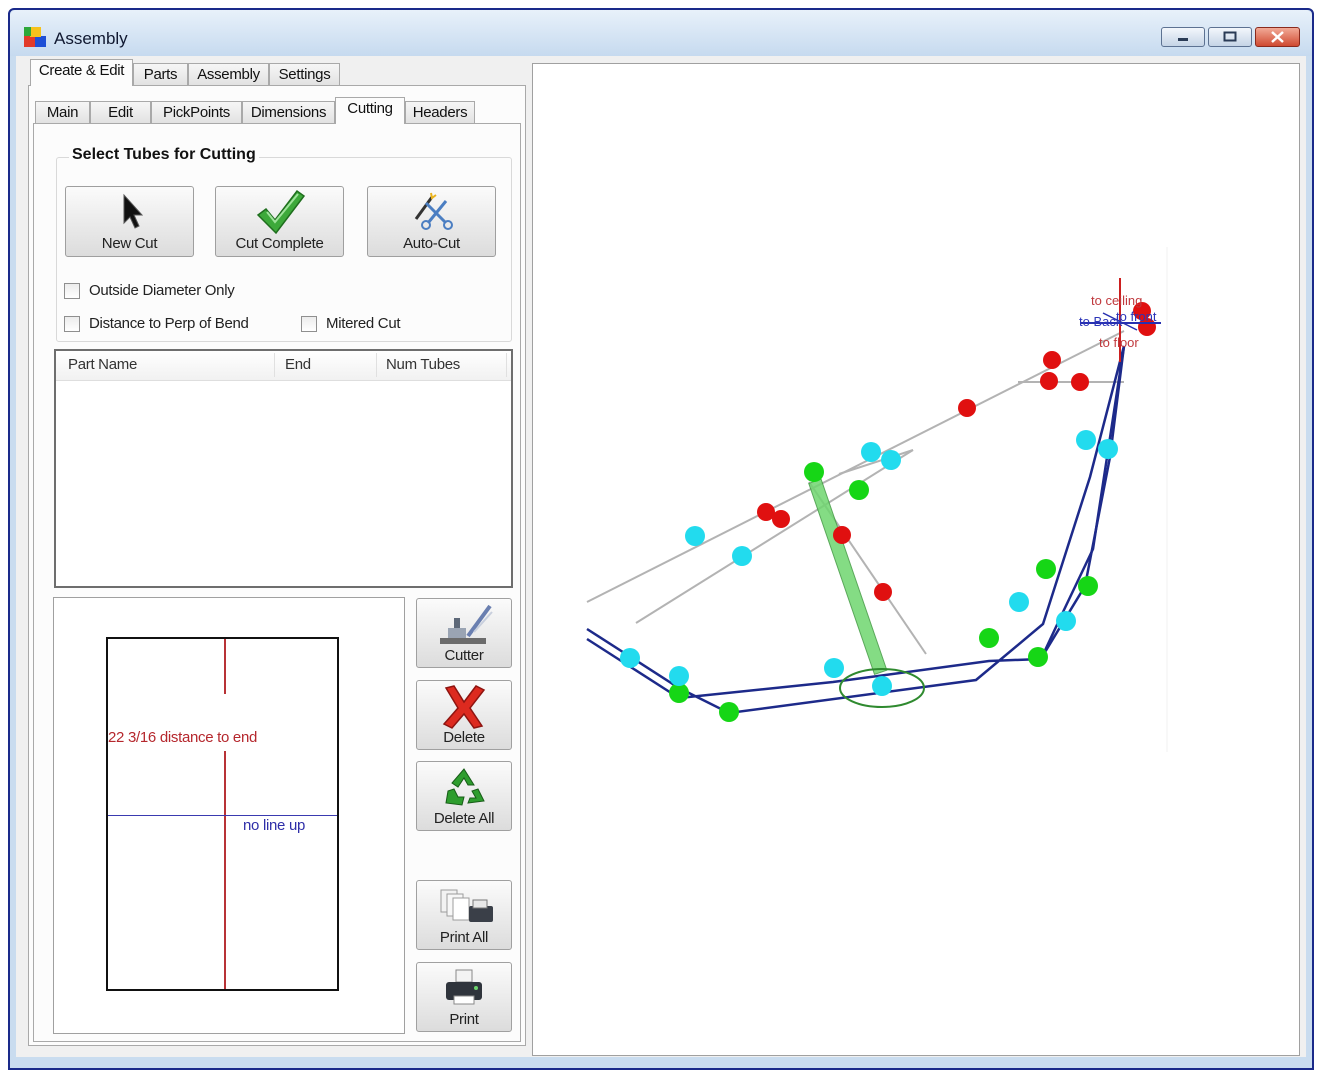  What do you see at coordinates (164, 155) in the screenshot?
I see `group-title: Select Tubes for Cutting` at bounding box center [164, 155].